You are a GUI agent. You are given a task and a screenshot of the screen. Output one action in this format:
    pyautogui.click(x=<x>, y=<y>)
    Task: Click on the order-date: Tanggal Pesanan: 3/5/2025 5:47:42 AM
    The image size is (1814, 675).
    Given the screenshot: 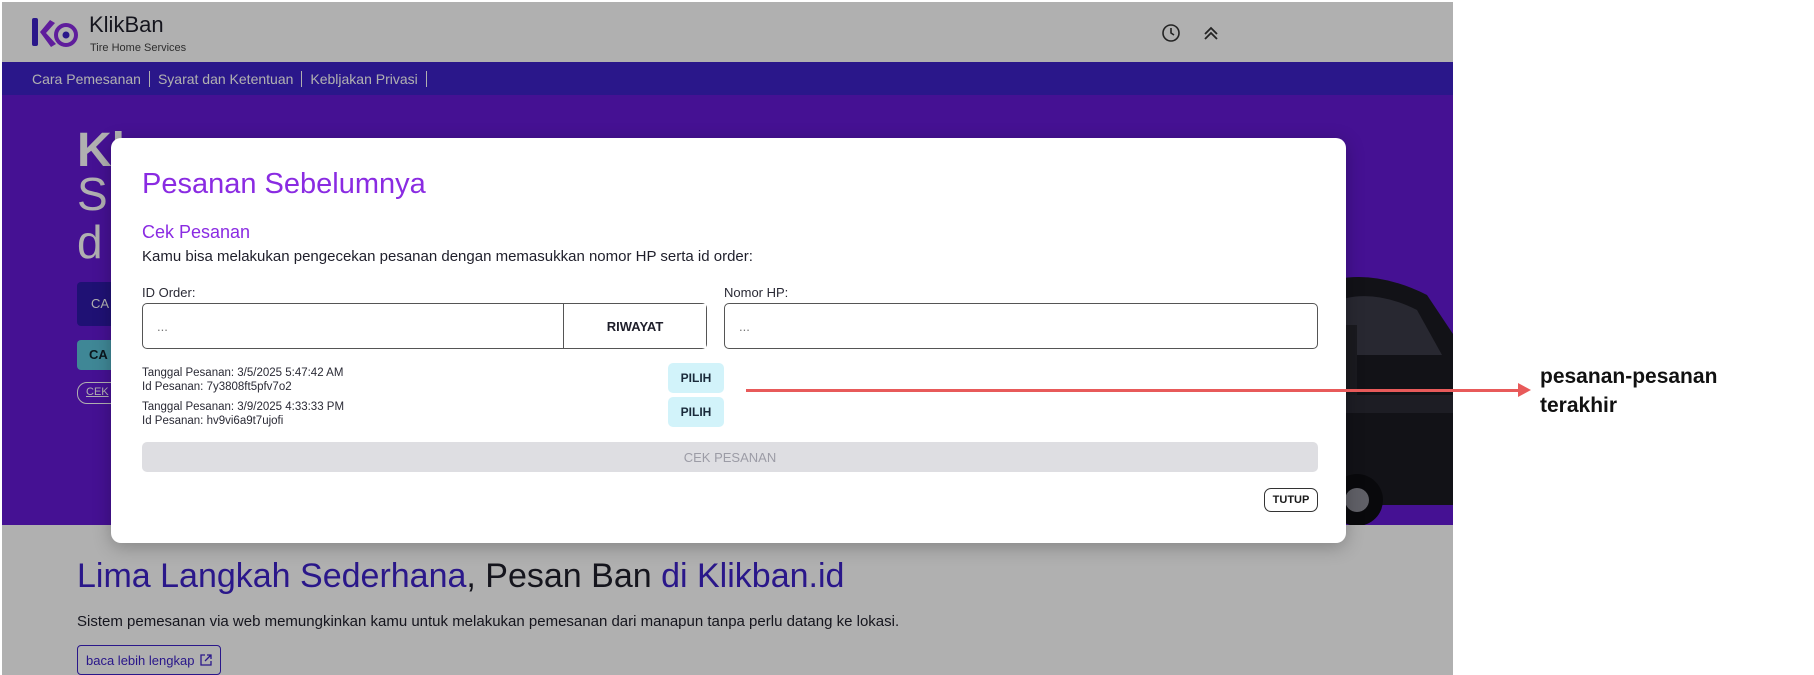 What is the action you would take?
    pyautogui.click(x=243, y=373)
    